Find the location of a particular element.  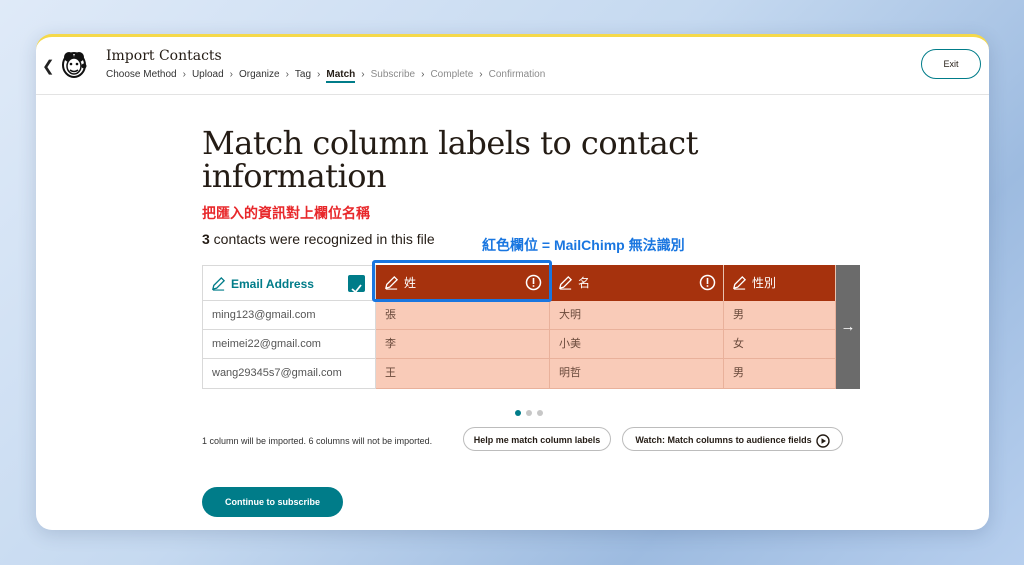

pagination-dots is located at coordinates (531, 412).